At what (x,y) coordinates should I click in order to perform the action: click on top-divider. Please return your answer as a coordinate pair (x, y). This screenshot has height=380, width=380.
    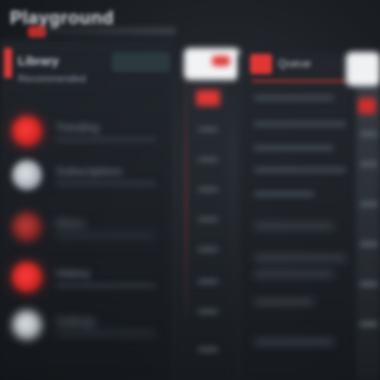
    Looking at the image, I should click on (108, 31).